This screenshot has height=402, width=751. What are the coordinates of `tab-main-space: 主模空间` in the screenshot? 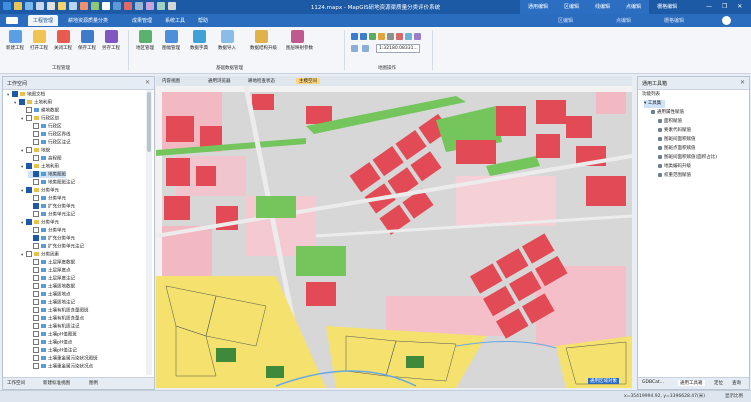 It's located at (308, 81).